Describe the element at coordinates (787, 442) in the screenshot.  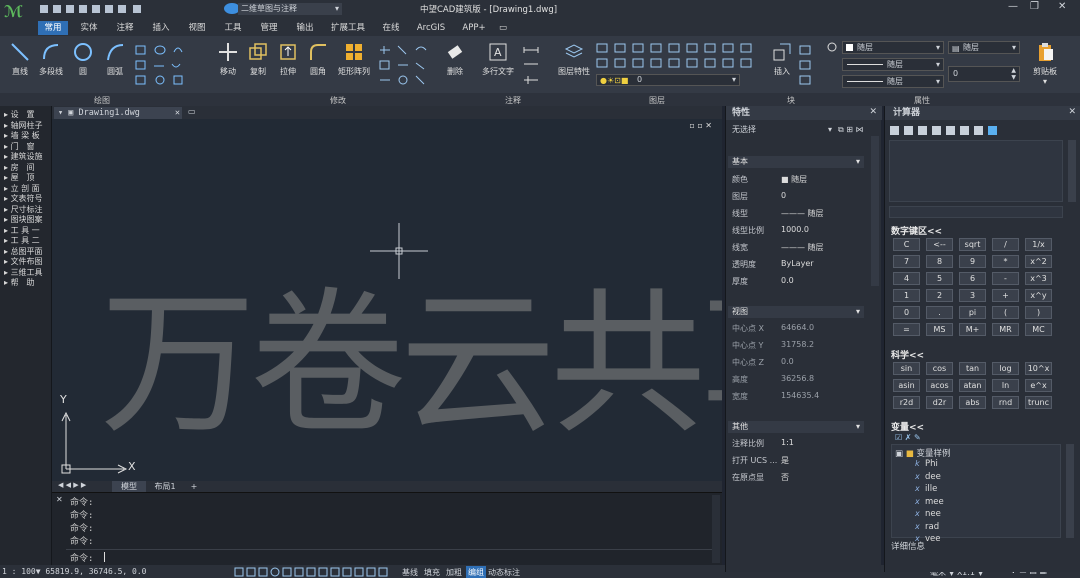
I see `prop-value-annoscale: 1:1` at that location.